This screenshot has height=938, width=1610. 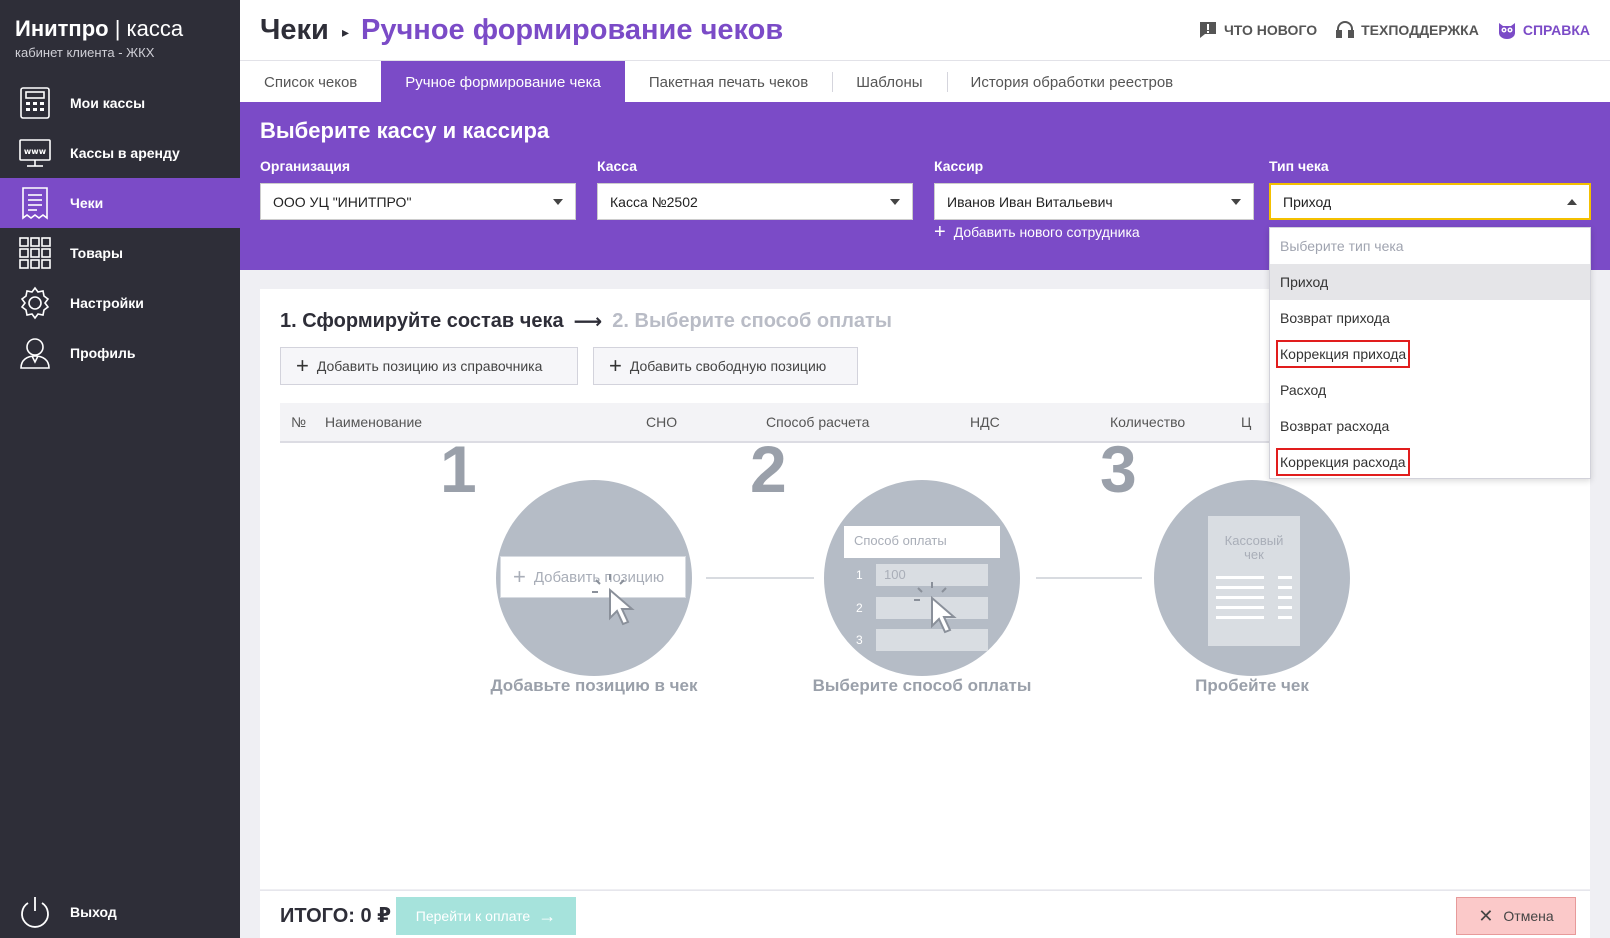 I want to click on help-label: СПРАВКА, so click(x=1556, y=30).